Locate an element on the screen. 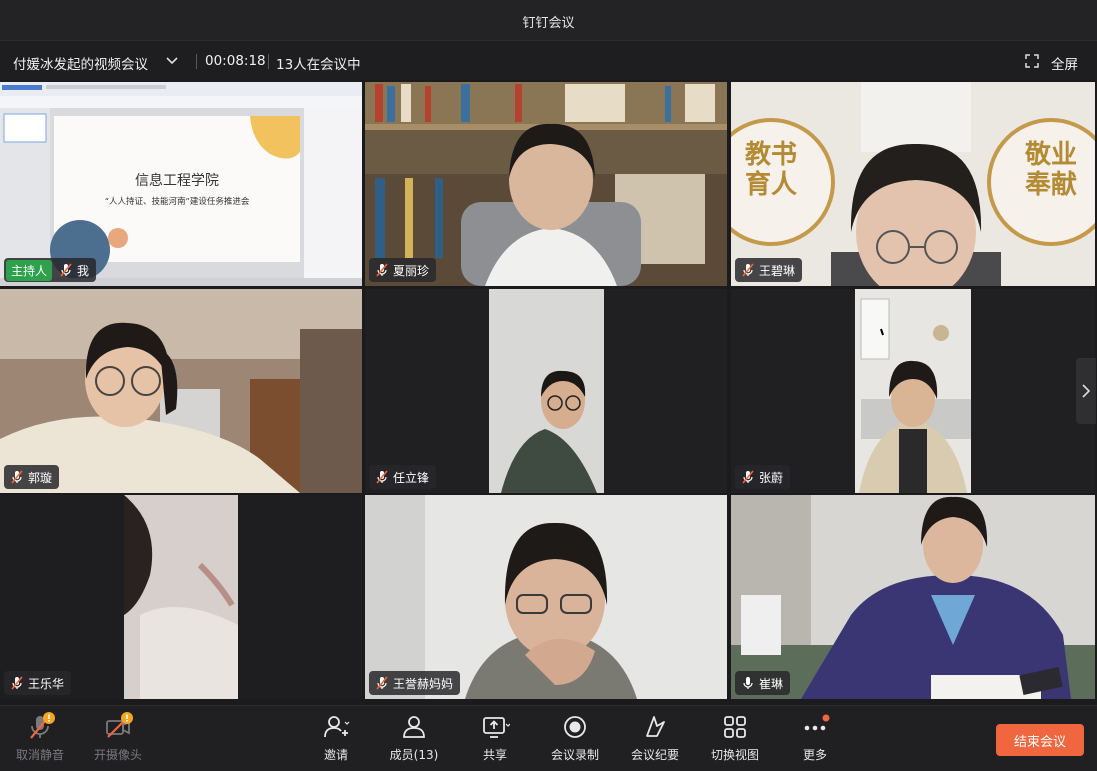 The width and height of the screenshot is (1097, 771). next-page-button is located at coordinates (1086, 391).